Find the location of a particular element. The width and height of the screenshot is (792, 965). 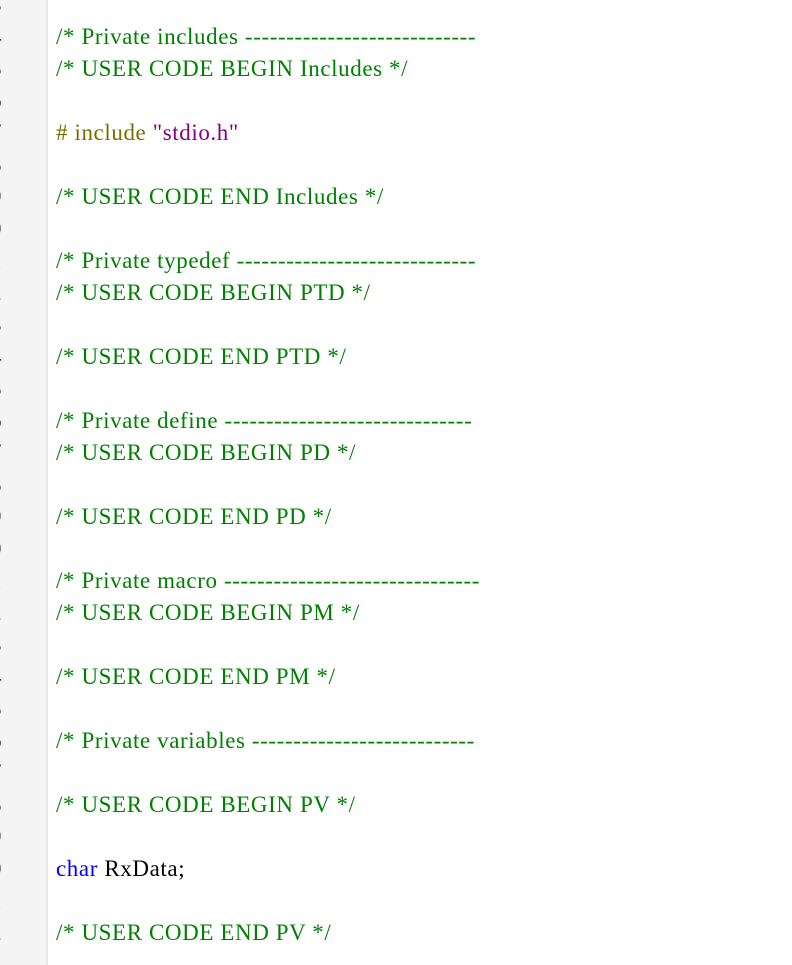

code-token-comment: /* USER CODE BEGIN PV */ is located at coordinates (206, 804).